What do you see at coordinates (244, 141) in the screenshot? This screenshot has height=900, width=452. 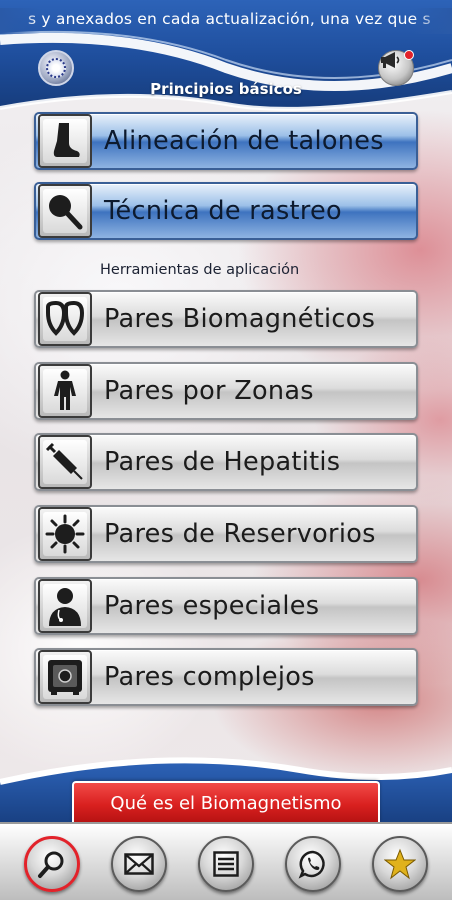 I see `menu-label: Alineación de talones` at bounding box center [244, 141].